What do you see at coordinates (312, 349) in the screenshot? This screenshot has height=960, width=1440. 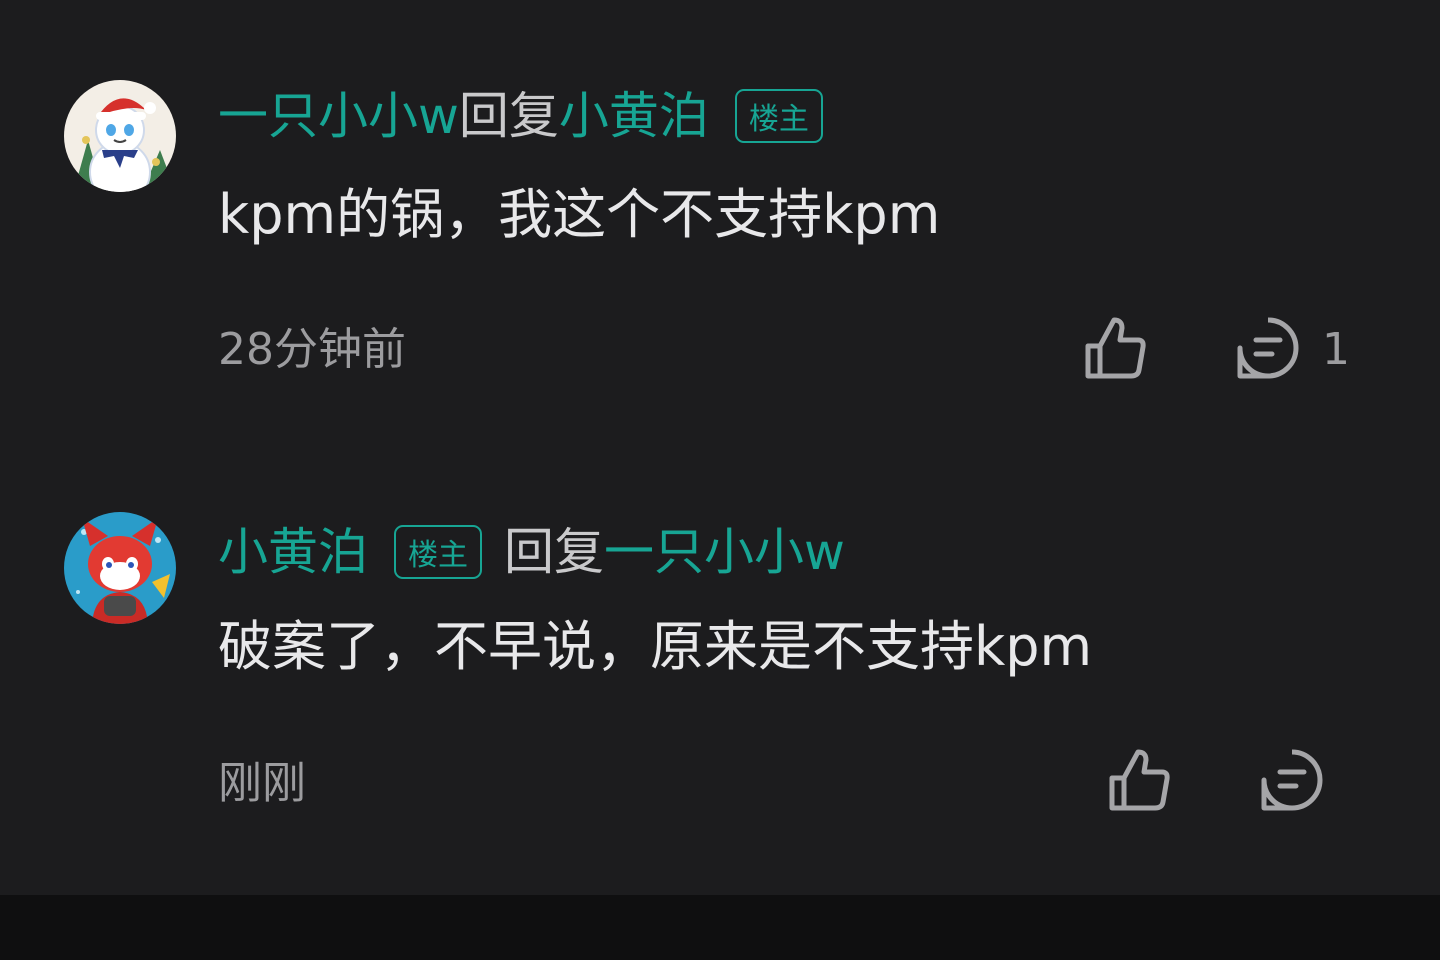 I see `comment-time: 28分钟前` at bounding box center [312, 349].